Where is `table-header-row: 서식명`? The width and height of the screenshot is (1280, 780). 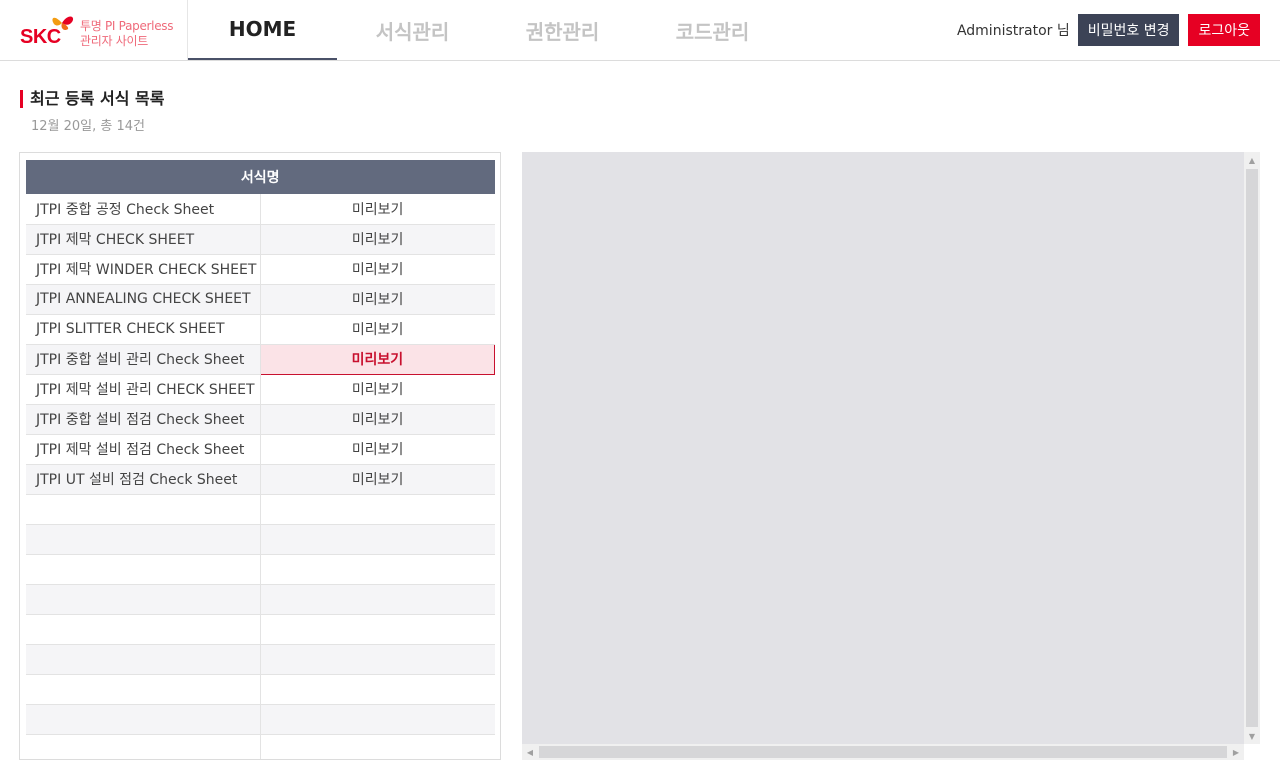 table-header-row: 서식명 is located at coordinates (260, 177).